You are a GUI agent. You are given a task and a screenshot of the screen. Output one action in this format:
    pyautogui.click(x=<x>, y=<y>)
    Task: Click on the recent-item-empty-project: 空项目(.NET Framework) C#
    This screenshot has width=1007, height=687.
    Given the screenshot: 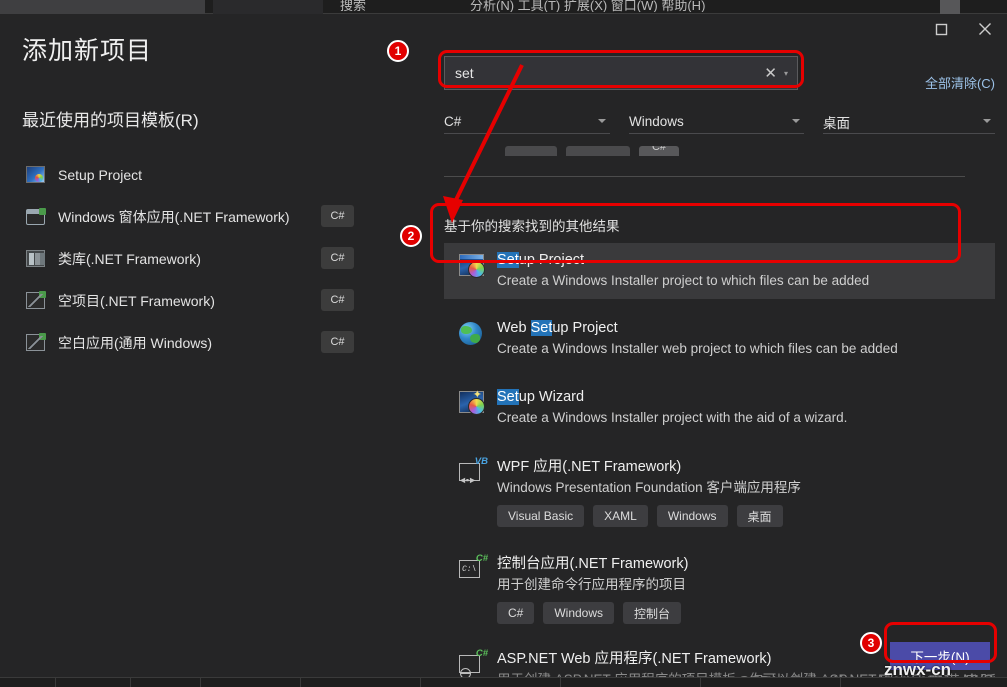 What is the action you would take?
    pyautogui.click(x=196, y=301)
    